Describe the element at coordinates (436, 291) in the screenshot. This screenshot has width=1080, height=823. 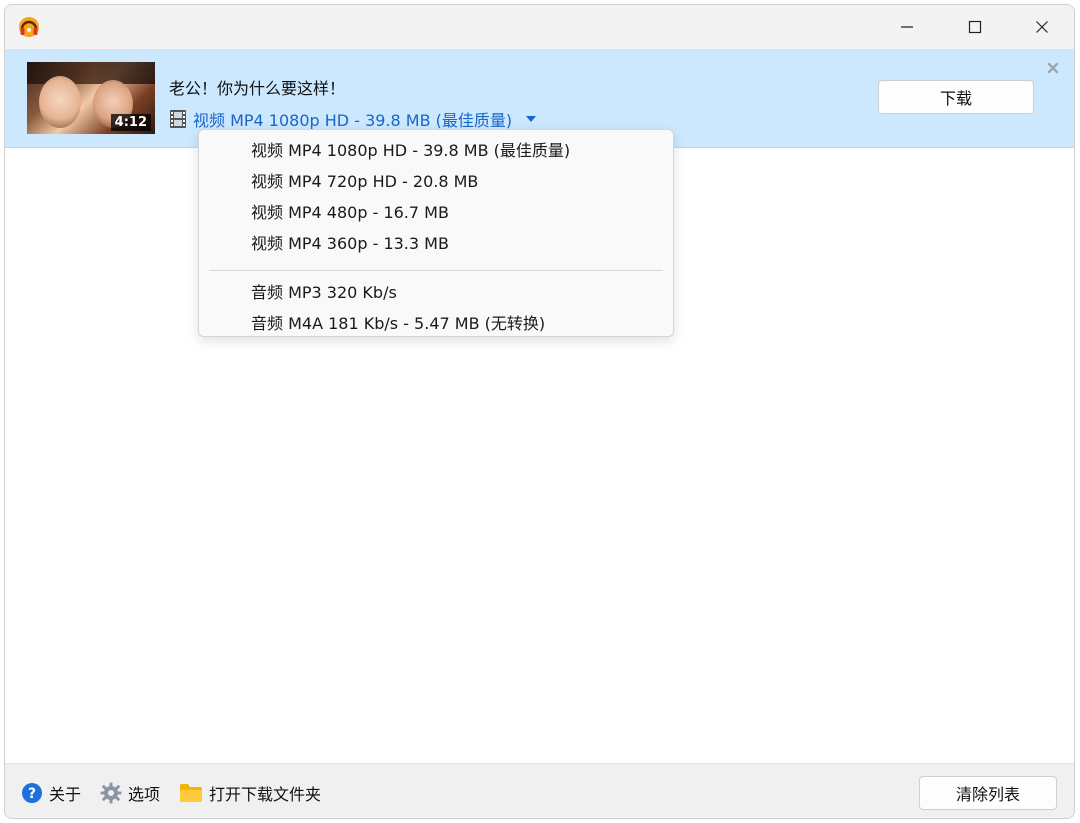
I see `format-option: 音频 MP3 320 Kb/s` at that location.